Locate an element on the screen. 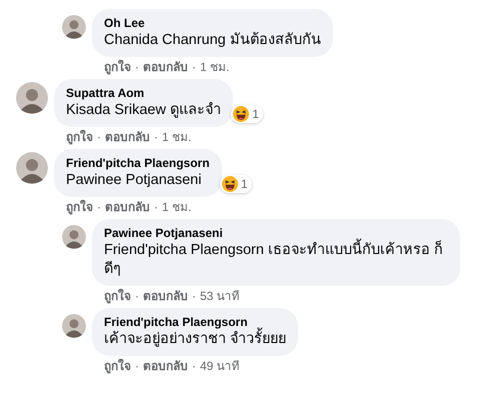 Image resolution: width=498 pixels, height=400 pixels. comment-text: Kisada Srikaew ดูและจำ is located at coordinates (143, 110).